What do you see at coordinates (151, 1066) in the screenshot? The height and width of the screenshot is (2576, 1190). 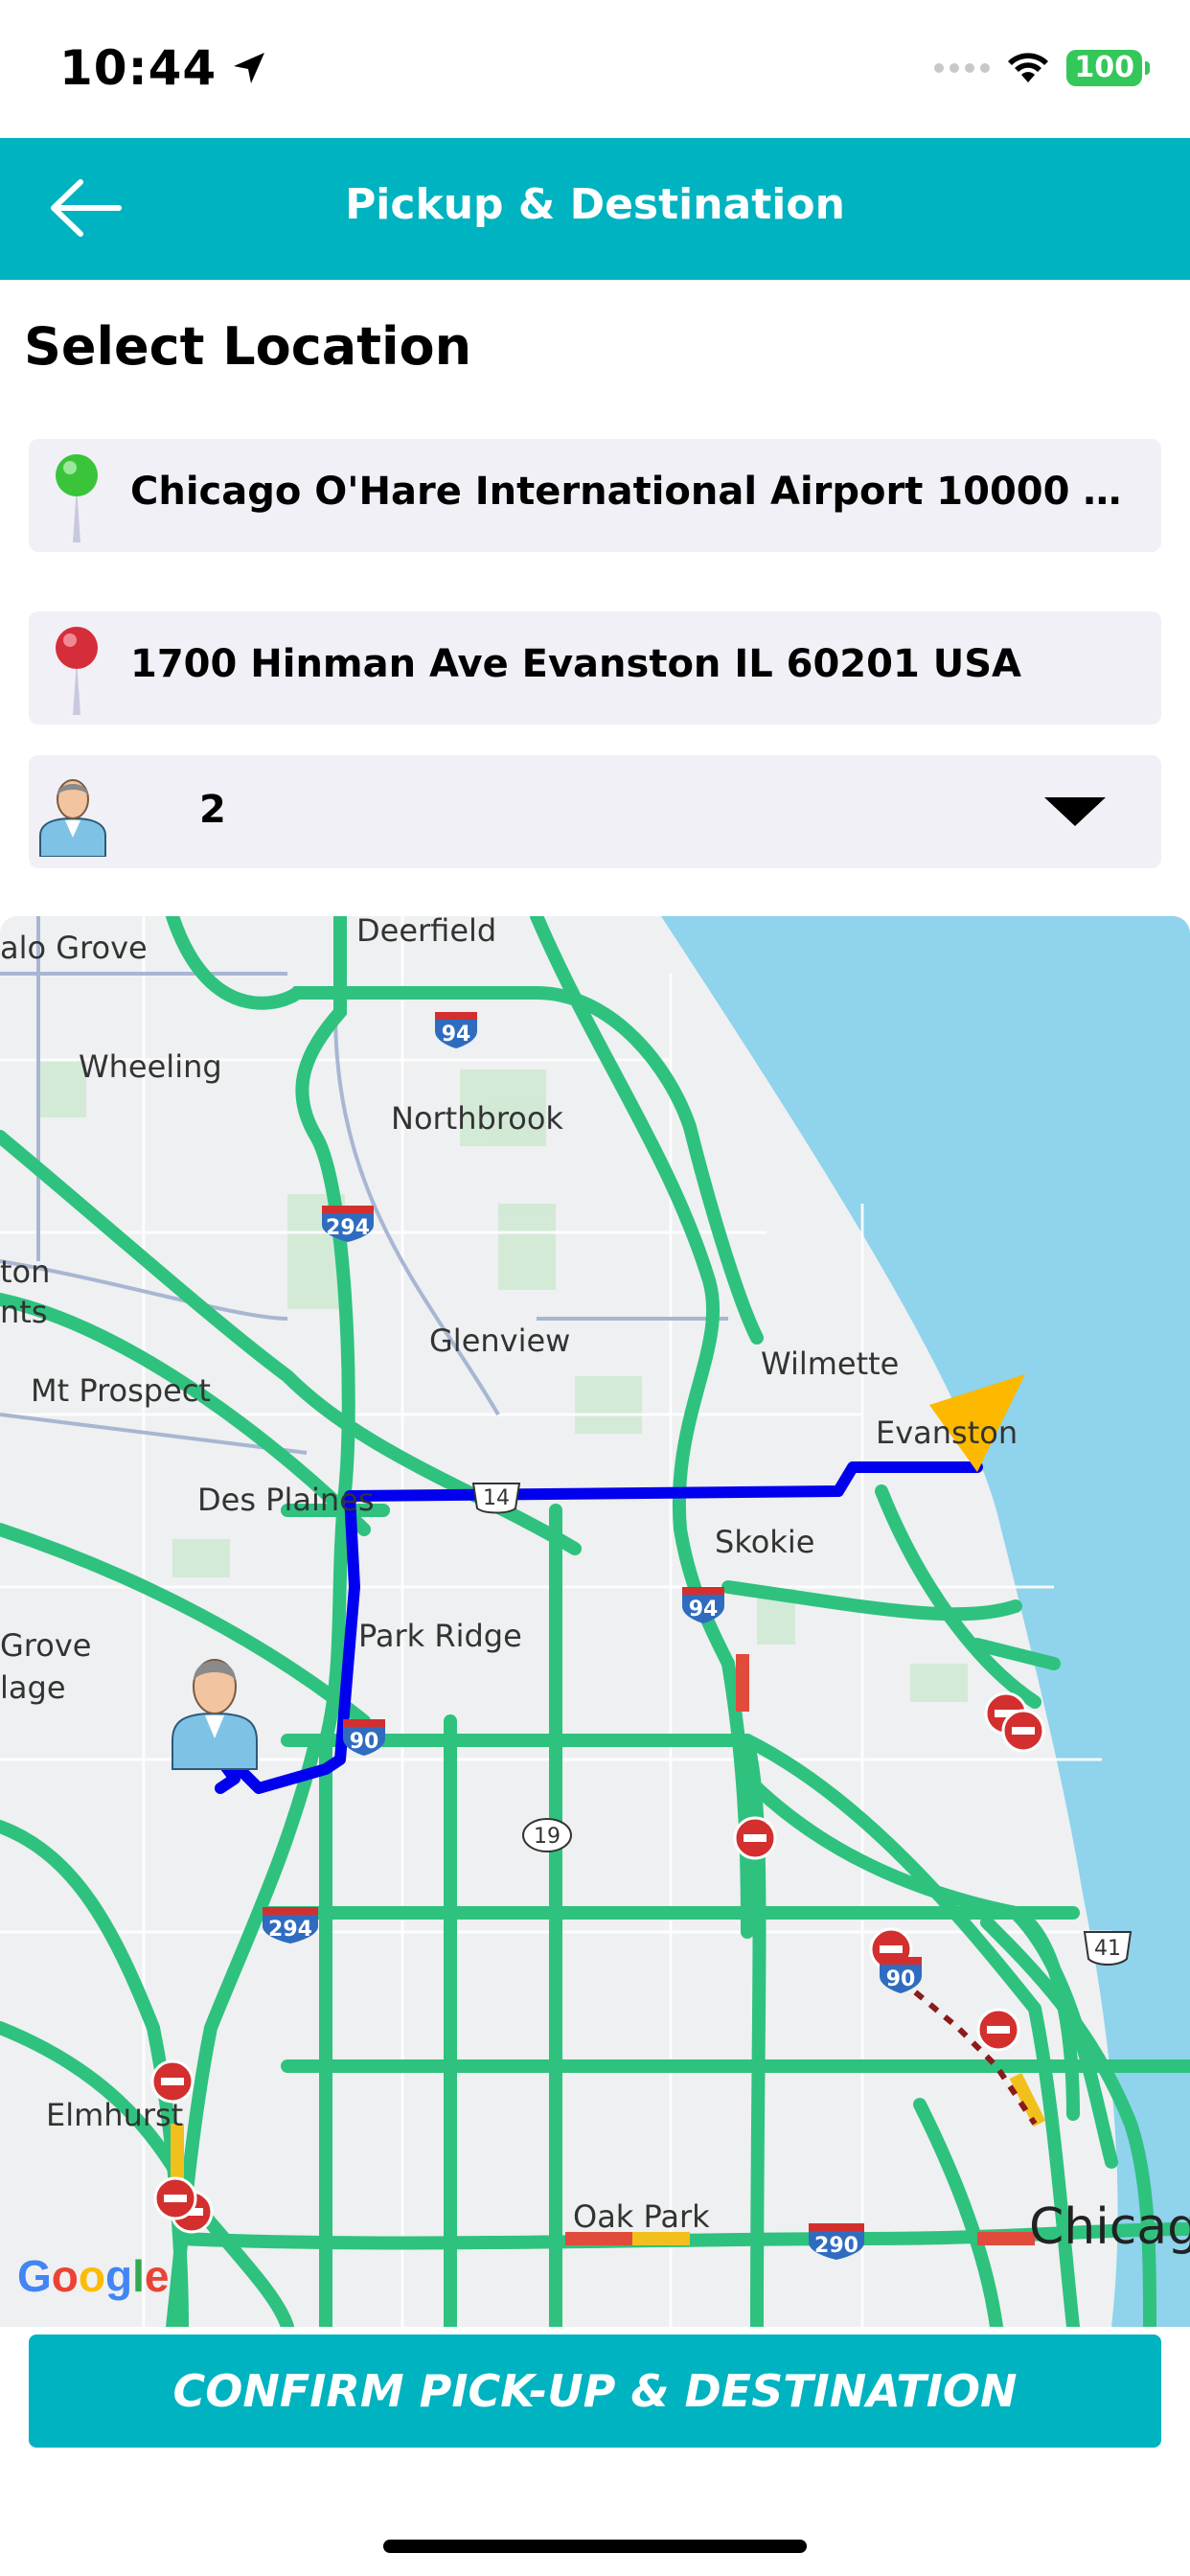 I see `map-label-wheeling: Wheeling` at bounding box center [151, 1066].